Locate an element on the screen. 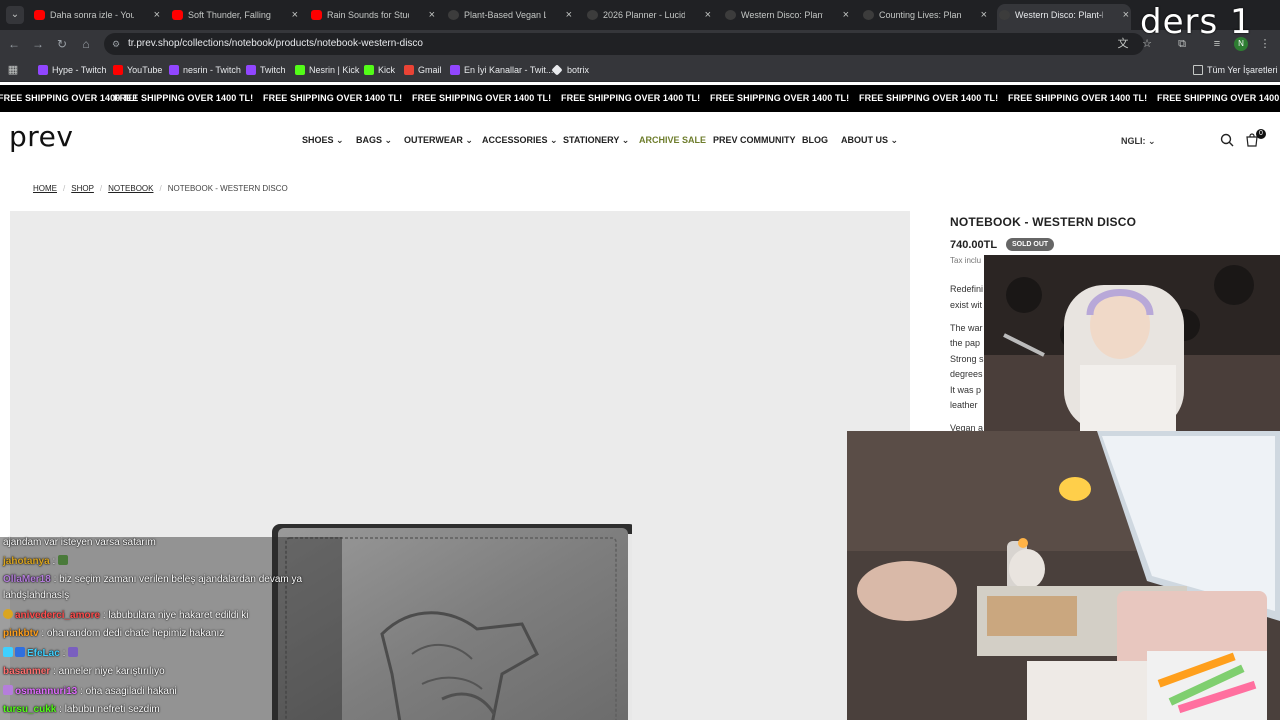 This screenshot has height=720, width=1280. home-icon: ⌂ is located at coordinates (86, 44).